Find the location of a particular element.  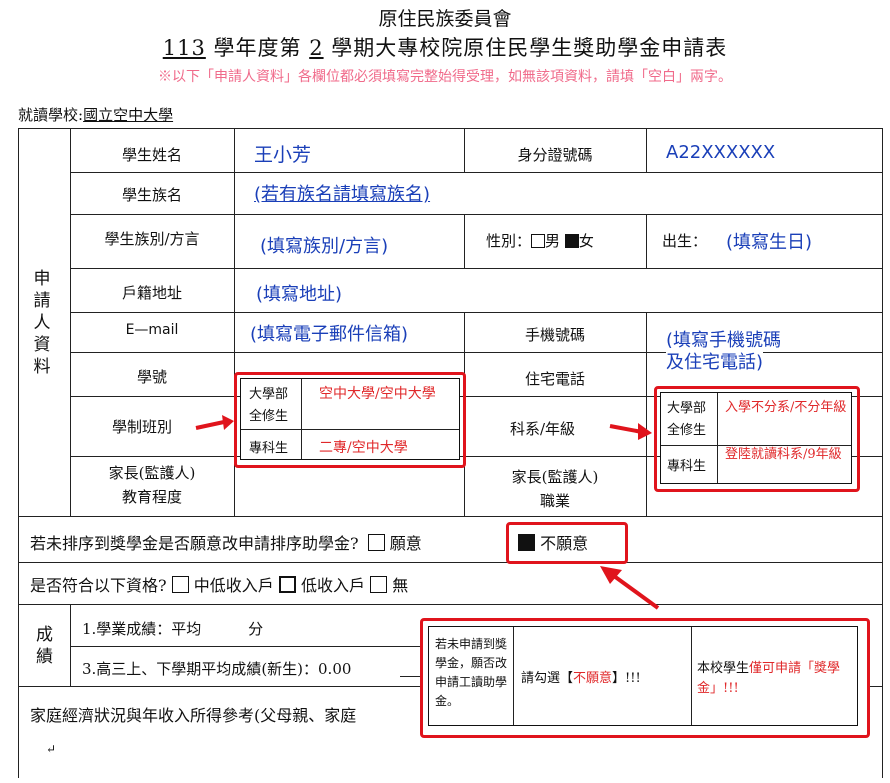

dept-table: 大學部 全修生 入學不分系/不分年級 專科生 登陸就讀科系/9年級 is located at coordinates (756, 438).